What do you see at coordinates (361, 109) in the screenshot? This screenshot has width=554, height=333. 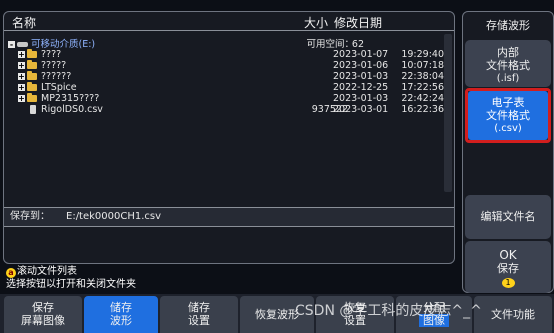 I see `file-date: 2023-03-01` at bounding box center [361, 109].